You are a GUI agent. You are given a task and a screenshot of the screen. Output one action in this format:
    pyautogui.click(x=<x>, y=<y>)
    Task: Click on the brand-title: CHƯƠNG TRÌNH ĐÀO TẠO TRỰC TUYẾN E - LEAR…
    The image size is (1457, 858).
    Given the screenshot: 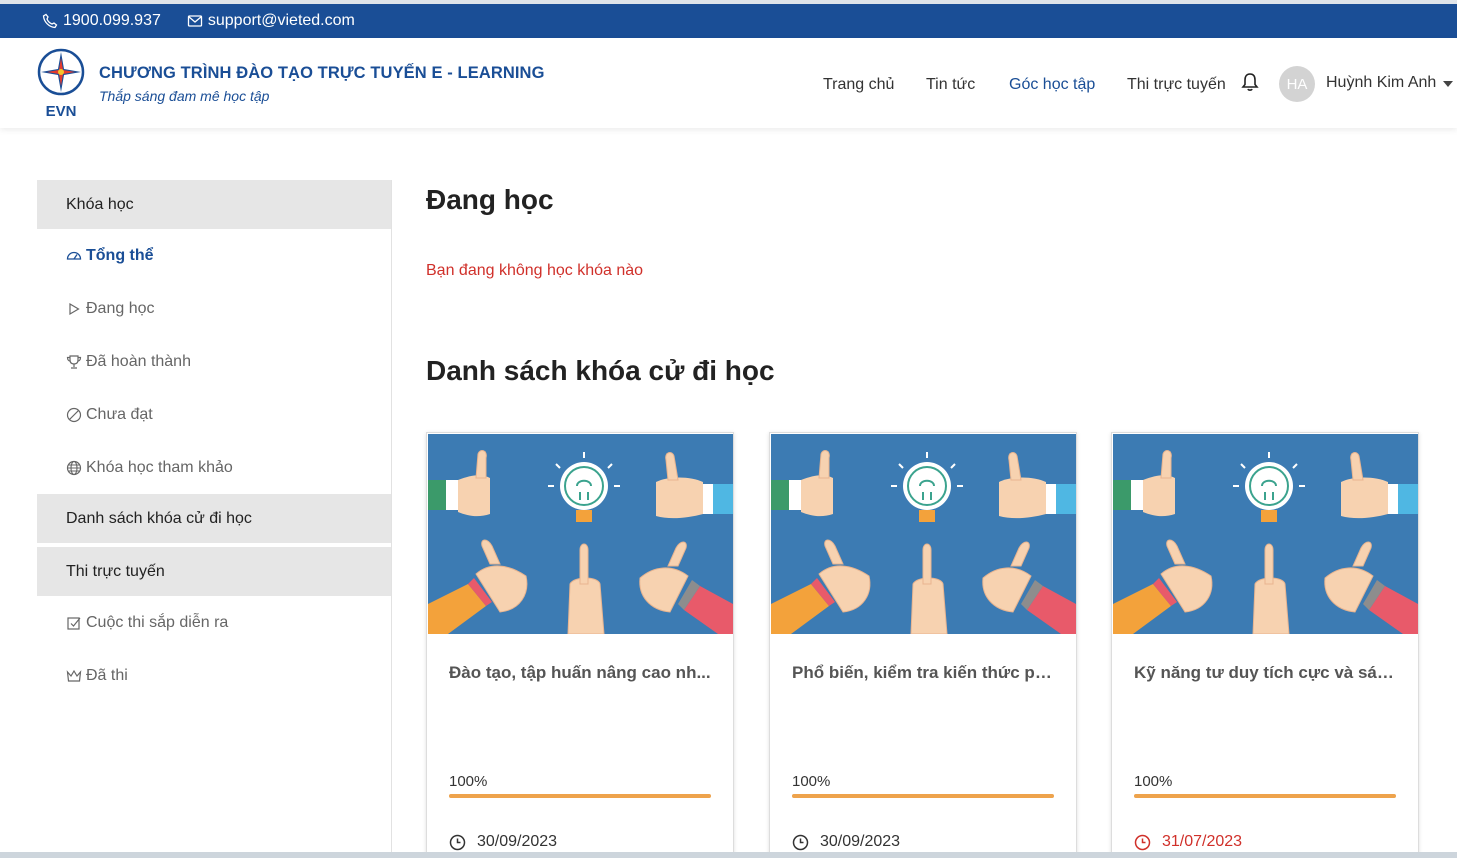 What is the action you would take?
    pyautogui.click(x=322, y=73)
    